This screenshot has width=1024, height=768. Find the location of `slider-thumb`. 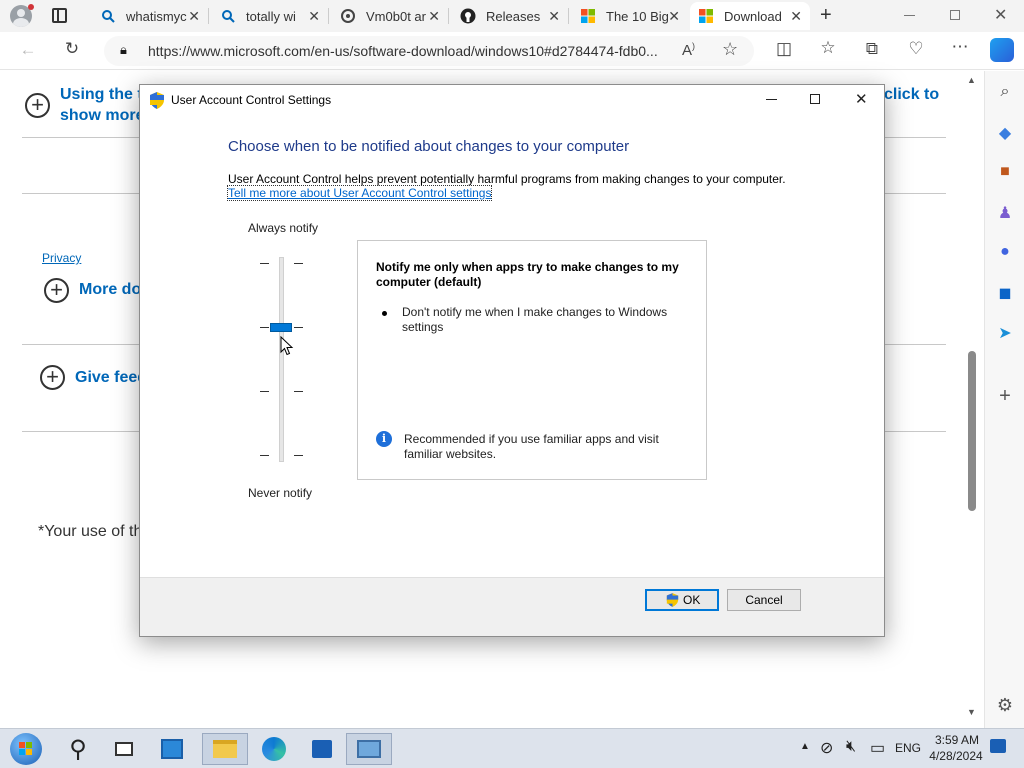

slider-thumb is located at coordinates (281, 327).